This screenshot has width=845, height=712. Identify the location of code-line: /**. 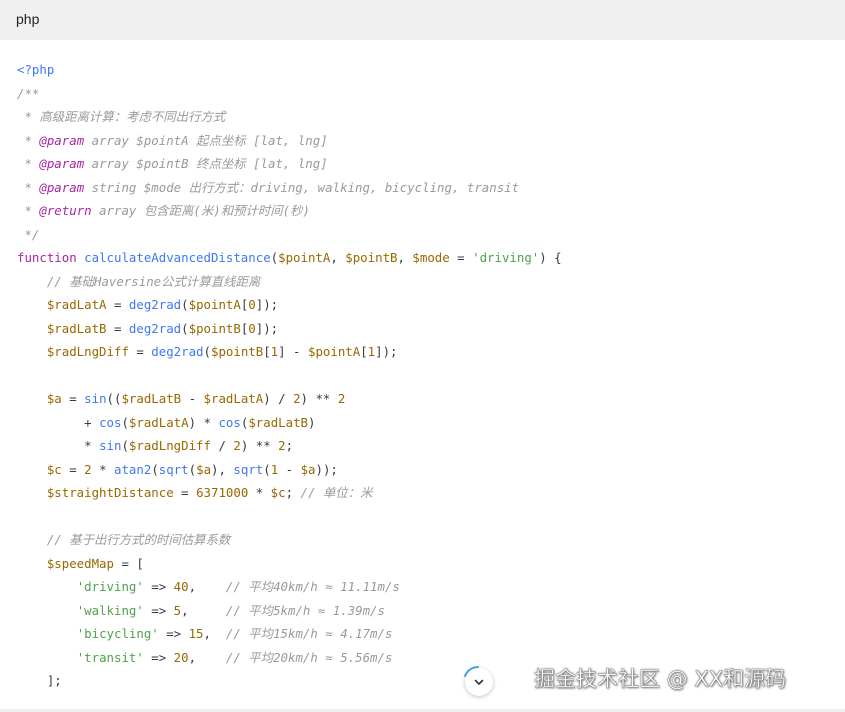
(28, 93).